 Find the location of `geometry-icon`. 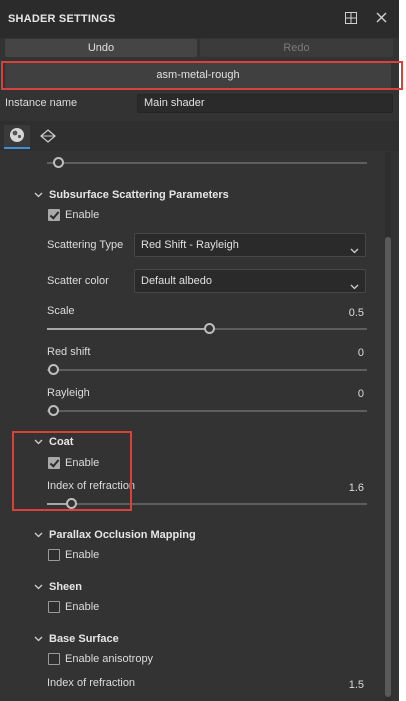

geometry-icon is located at coordinates (48, 137).